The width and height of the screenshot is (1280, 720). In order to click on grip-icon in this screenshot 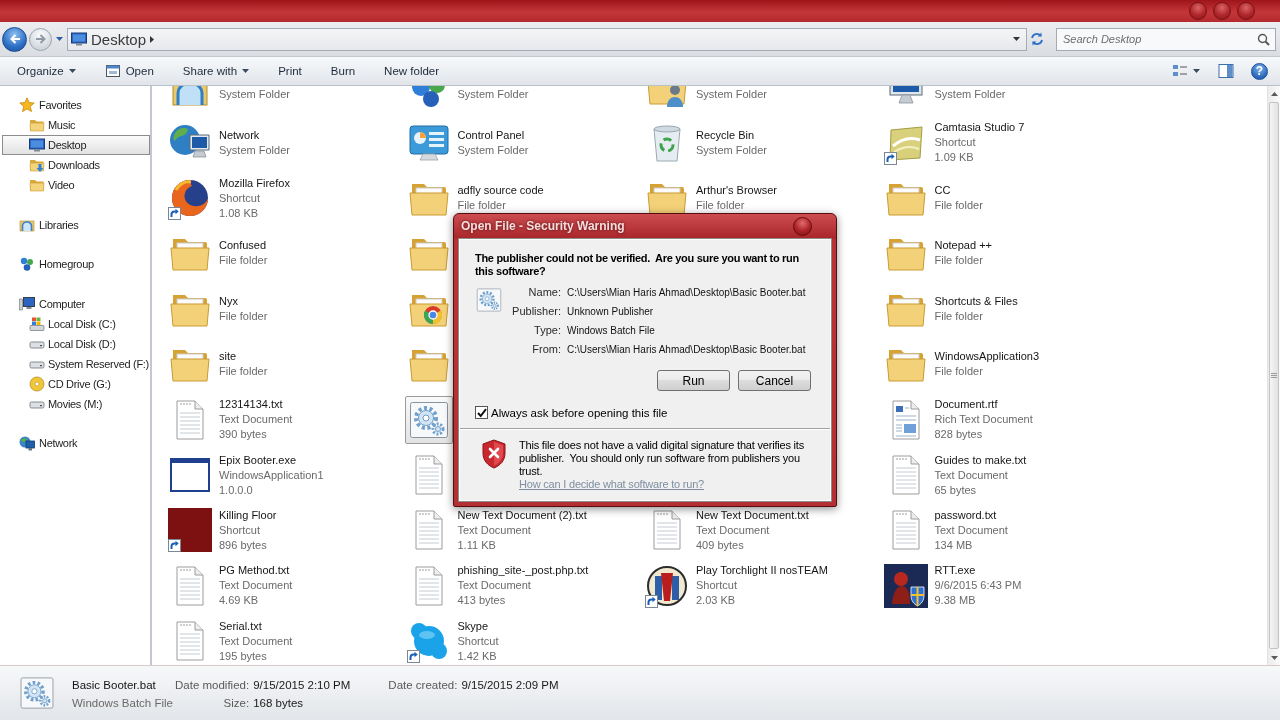, I will do `click(1274, 375)`.